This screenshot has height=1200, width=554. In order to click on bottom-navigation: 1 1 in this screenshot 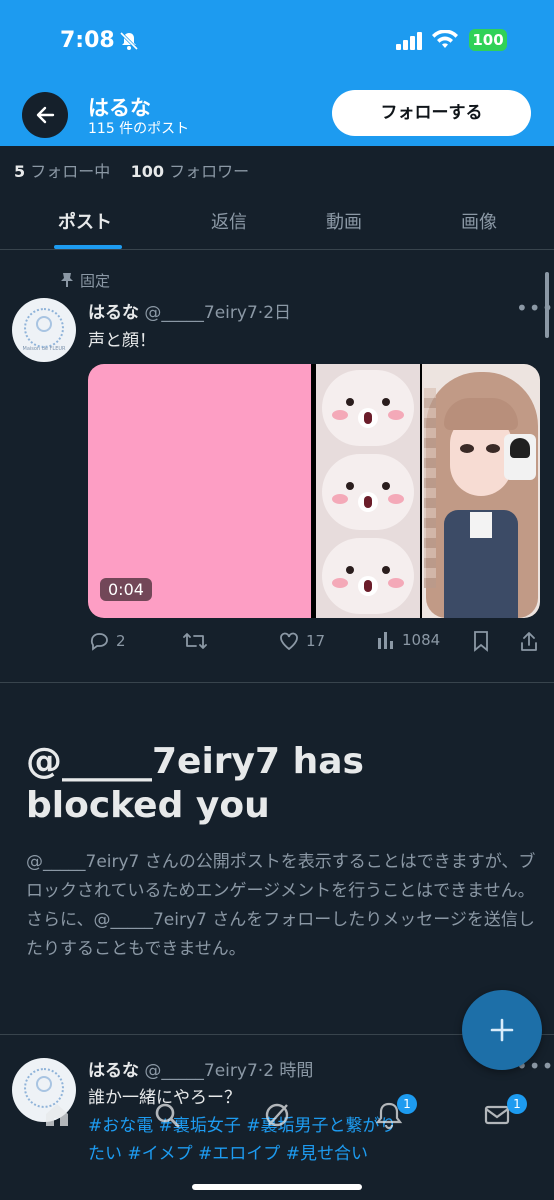, I will do `click(277, 1120)`.